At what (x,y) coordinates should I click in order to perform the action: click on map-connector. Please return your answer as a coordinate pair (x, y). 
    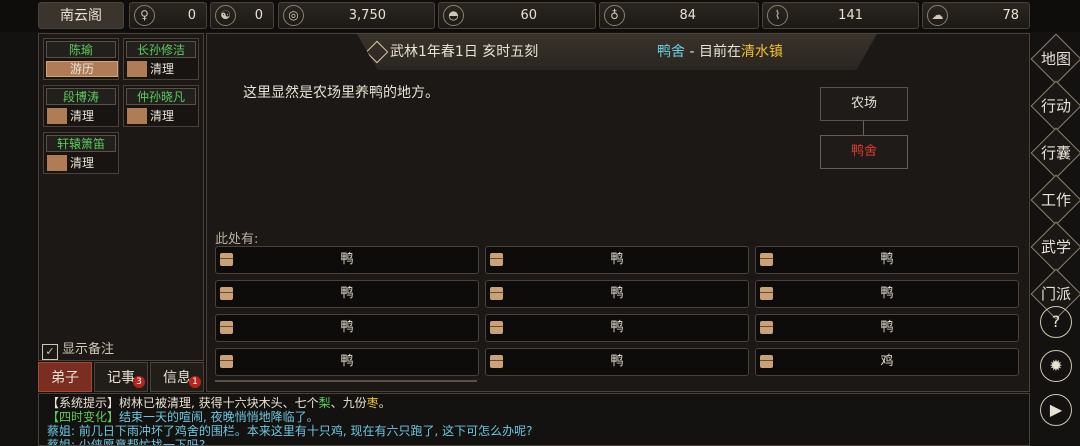
    Looking at the image, I should click on (863, 128).